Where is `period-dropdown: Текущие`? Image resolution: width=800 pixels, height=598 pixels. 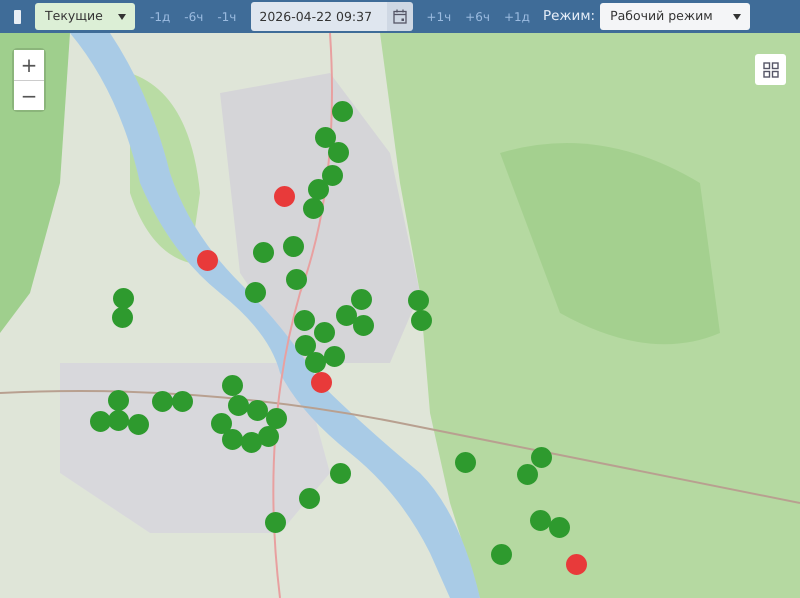
period-dropdown: Текущие is located at coordinates (85, 16).